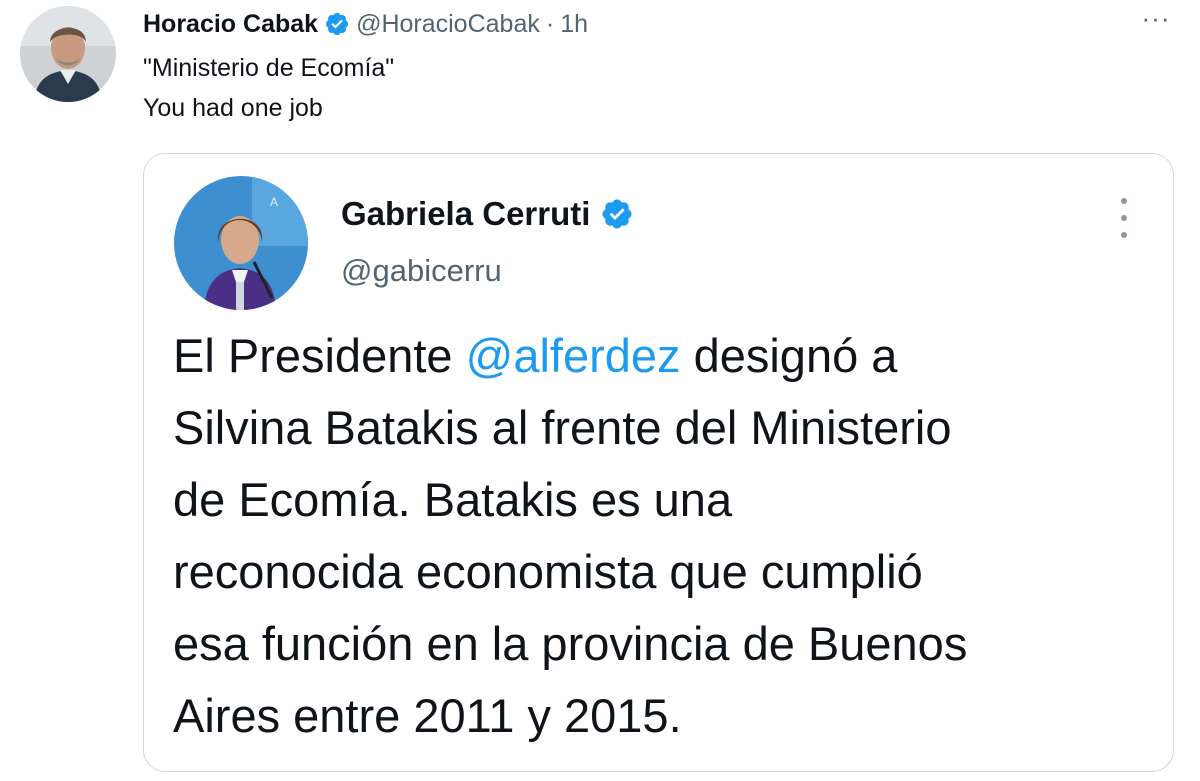  I want to click on tweet-header: Horacio Cabak @HoracioCabak · 1h, so click(365, 24).